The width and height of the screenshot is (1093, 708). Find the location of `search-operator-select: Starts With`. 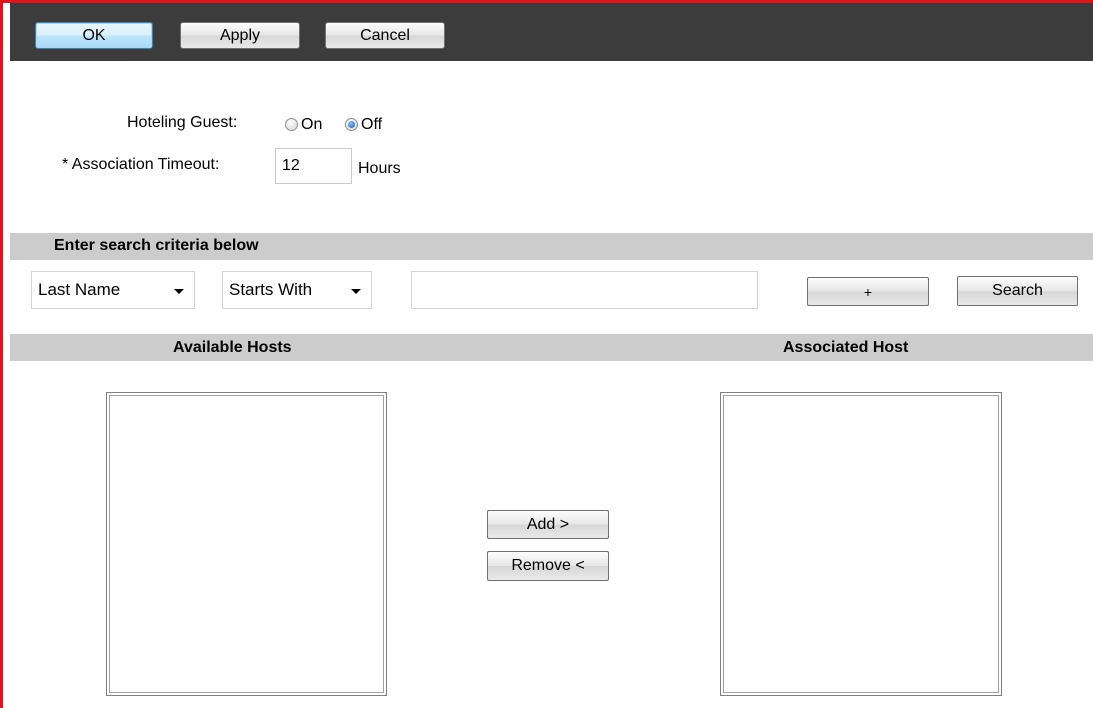

search-operator-select: Starts With is located at coordinates (297, 290).